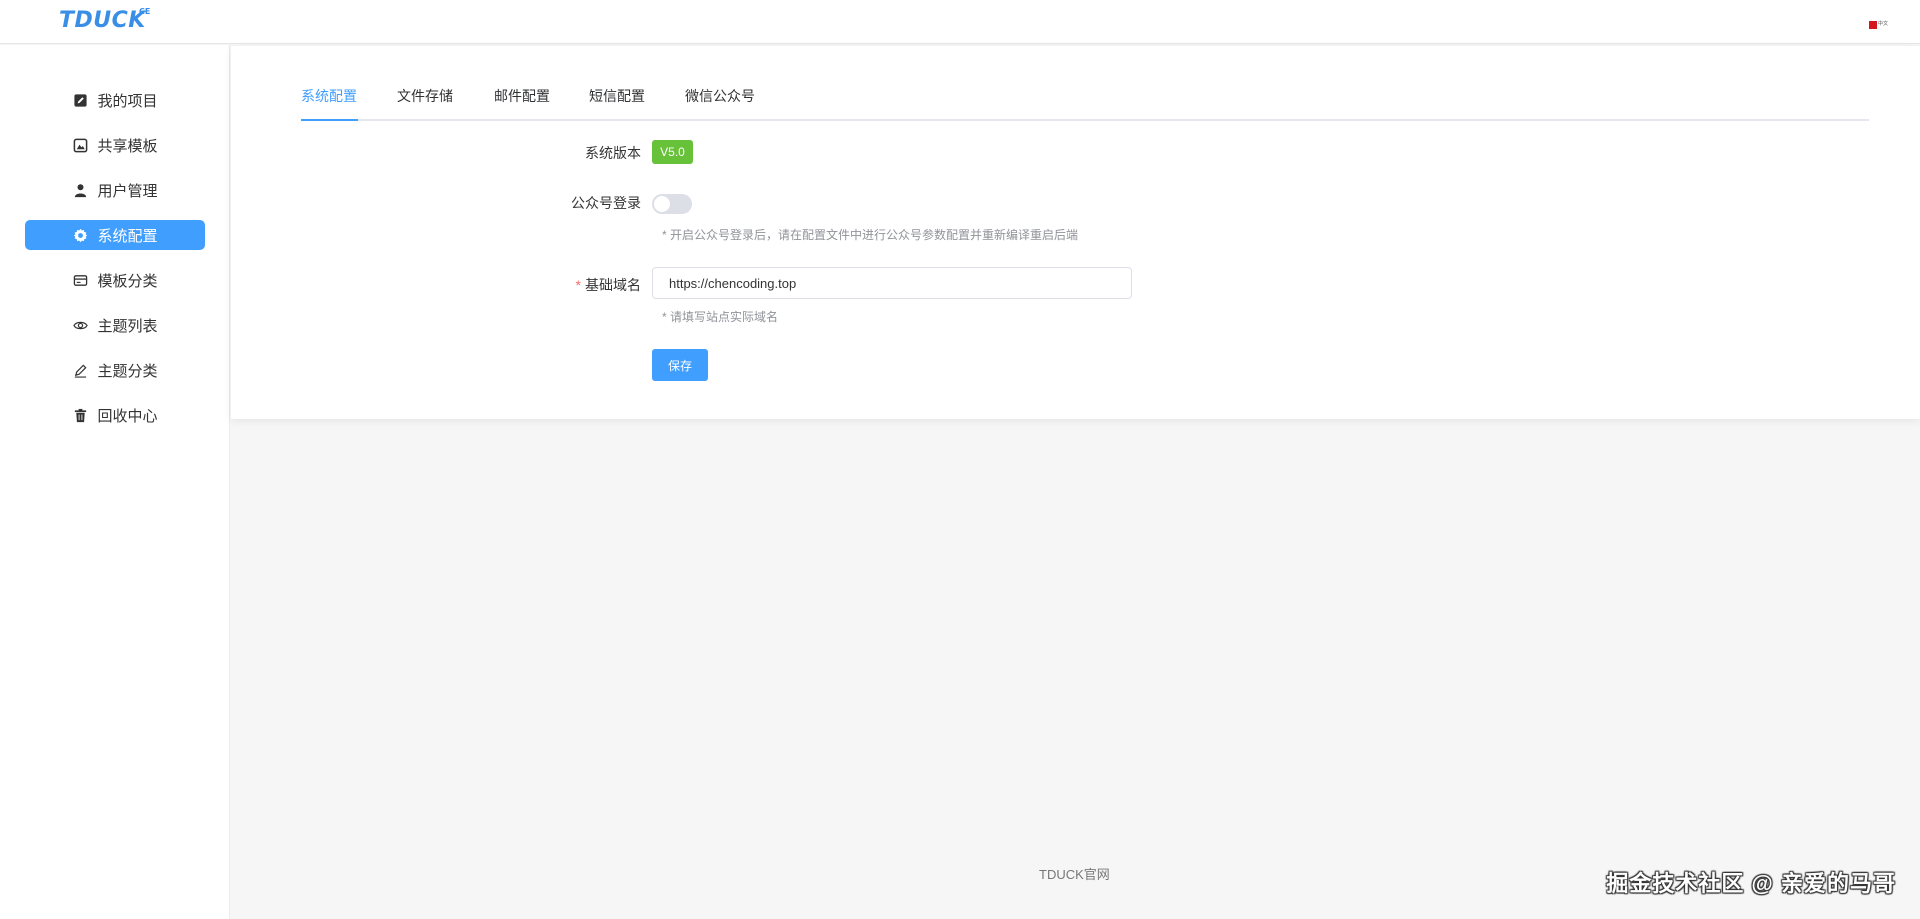 The image size is (1920, 919). I want to click on logo: TDUCK, so click(102, 20).